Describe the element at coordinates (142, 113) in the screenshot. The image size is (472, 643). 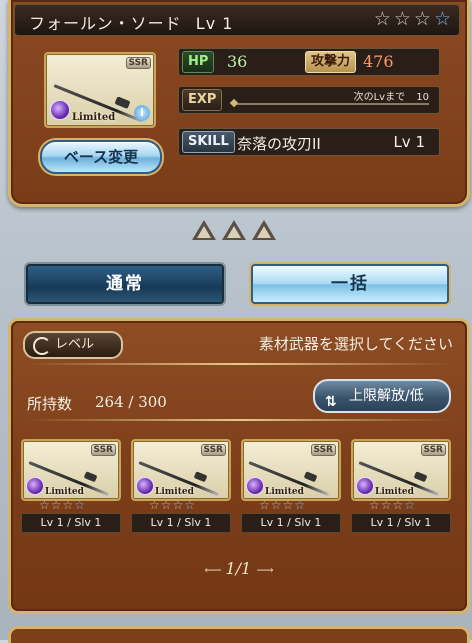
I see `info-icon: i` at that location.